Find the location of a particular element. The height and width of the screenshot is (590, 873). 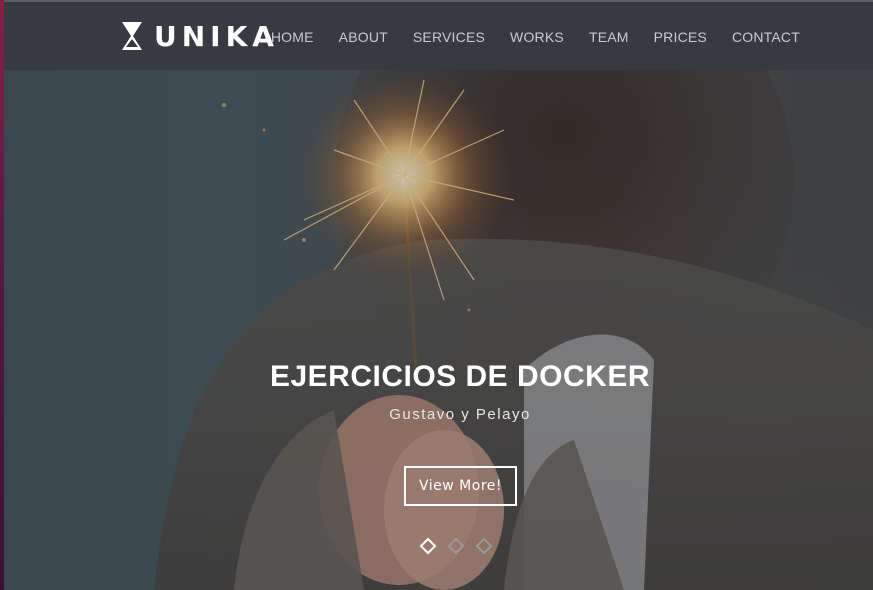

slider-pagination is located at coordinates (462, 546).